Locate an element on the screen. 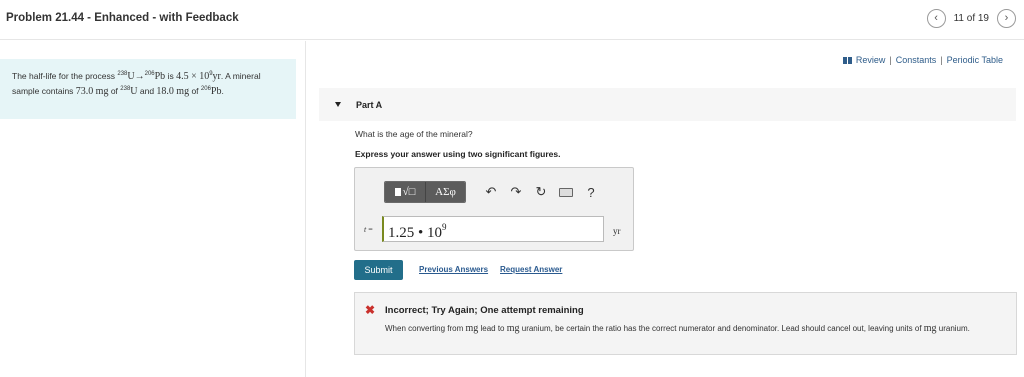 Image resolution: width=1024 pixels, height=377 pixels. templates-label: √□ is located at coordinates (409, 192).